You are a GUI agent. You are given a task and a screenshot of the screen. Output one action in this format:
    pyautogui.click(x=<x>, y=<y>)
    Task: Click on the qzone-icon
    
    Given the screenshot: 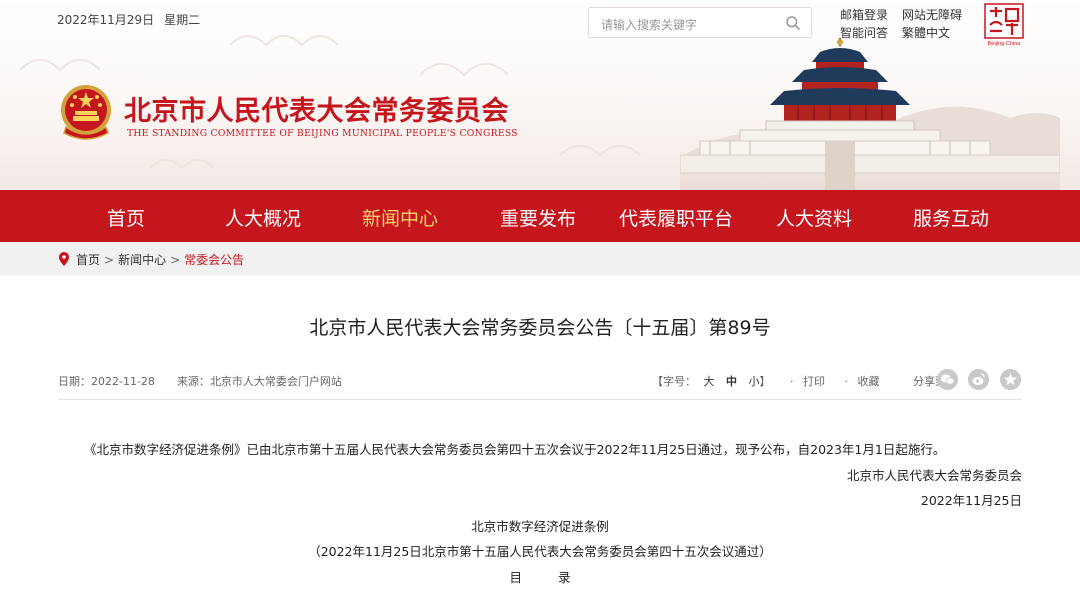 What is the action you would take?
    pyautogui.click(x=1010, y=379)
    